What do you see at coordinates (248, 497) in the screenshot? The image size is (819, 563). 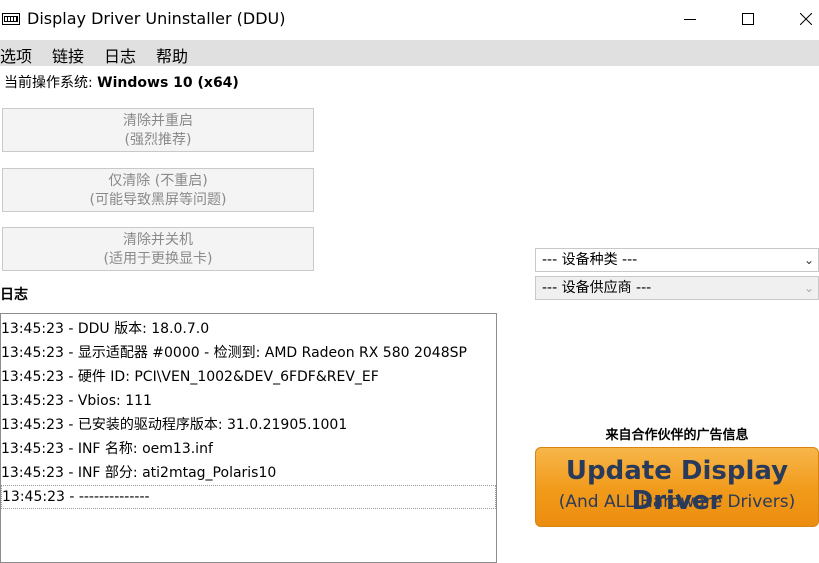 I see `log-entry-selected: 13:45:23 - --------------` at bounding box center [248, 497].